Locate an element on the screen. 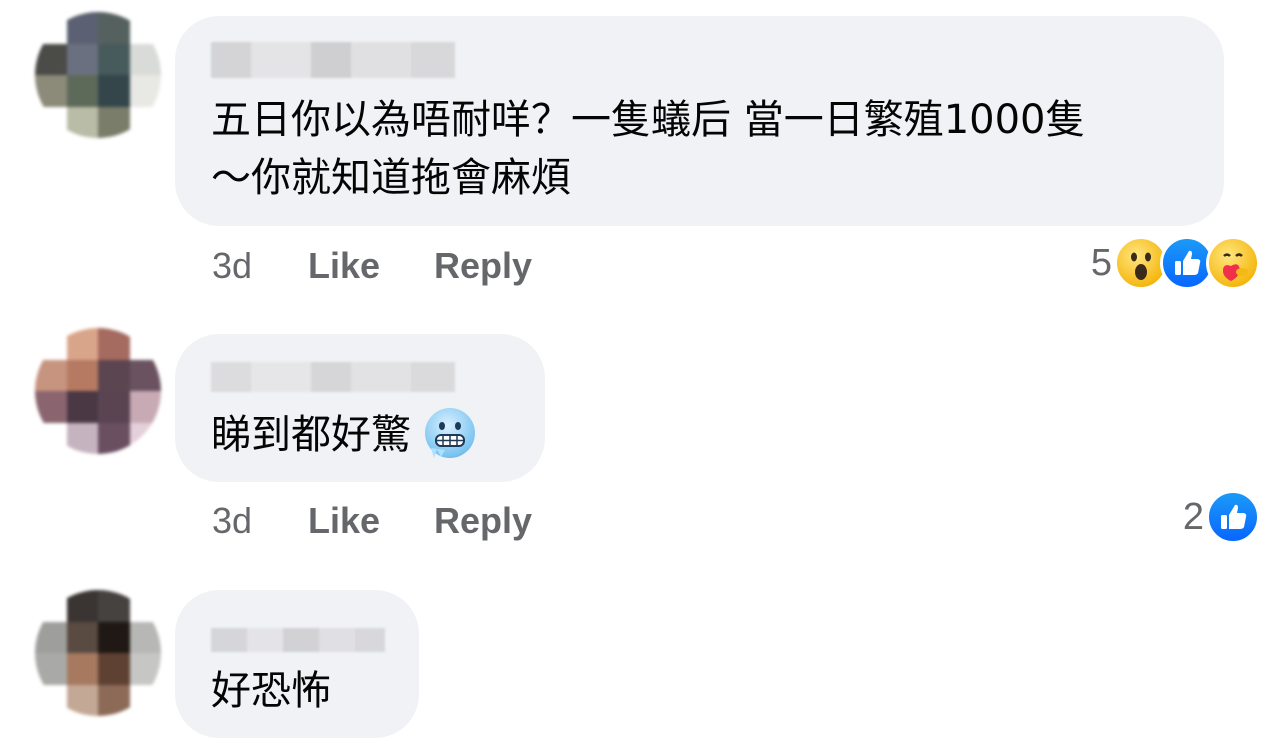 The width and height of the screenshot is (1284, 745). comment-bubble: 好恐怖 is located at coordinates (297, 664).